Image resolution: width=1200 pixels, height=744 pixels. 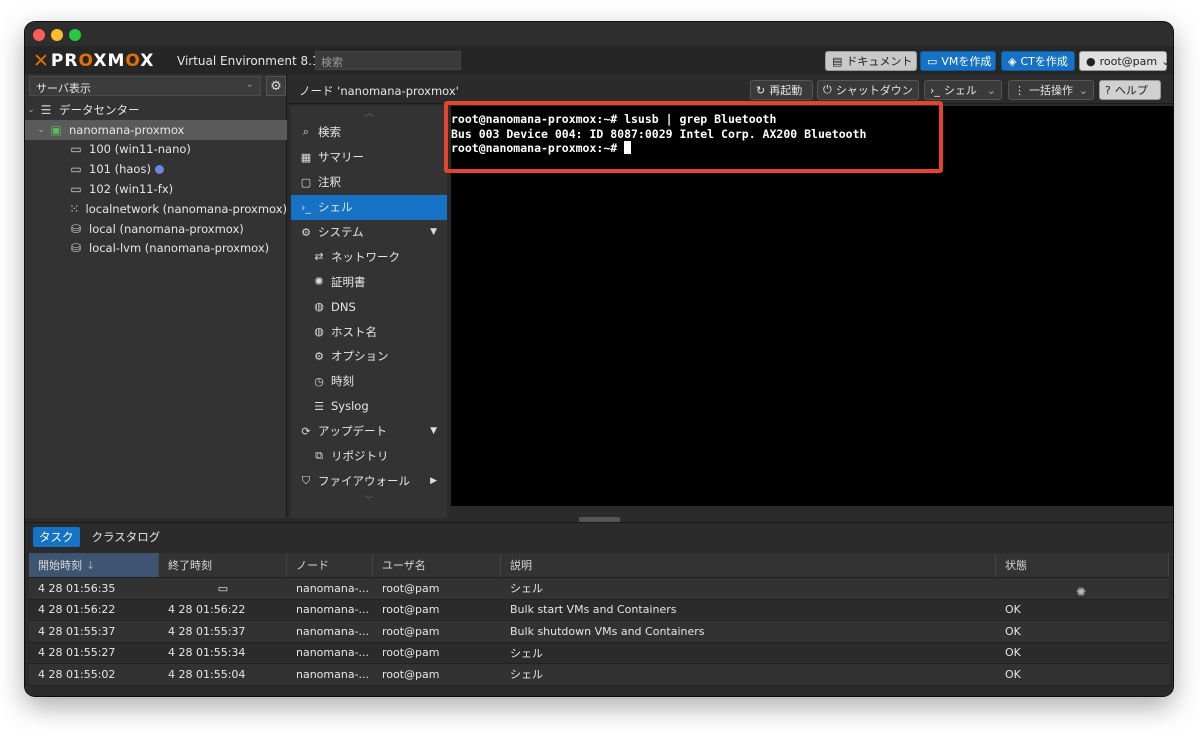 What do you see at coordinates (156, 110) in the screenshot?
I see `tree-item-datacenter: ⌄ ☰ データセンター` at bounding box center [156, 110].